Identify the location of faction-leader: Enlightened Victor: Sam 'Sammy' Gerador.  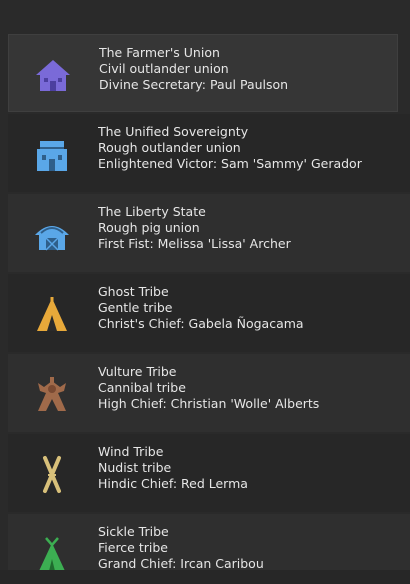
(230, 163).